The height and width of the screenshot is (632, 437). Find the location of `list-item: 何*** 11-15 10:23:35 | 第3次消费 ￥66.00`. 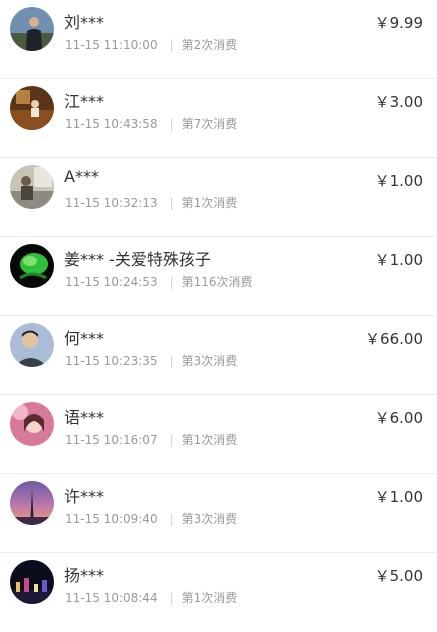

list-item: 何*** 11-15 10:23:35 | 第3次消费 ￥66.00 is located at coordinates (218, 355).